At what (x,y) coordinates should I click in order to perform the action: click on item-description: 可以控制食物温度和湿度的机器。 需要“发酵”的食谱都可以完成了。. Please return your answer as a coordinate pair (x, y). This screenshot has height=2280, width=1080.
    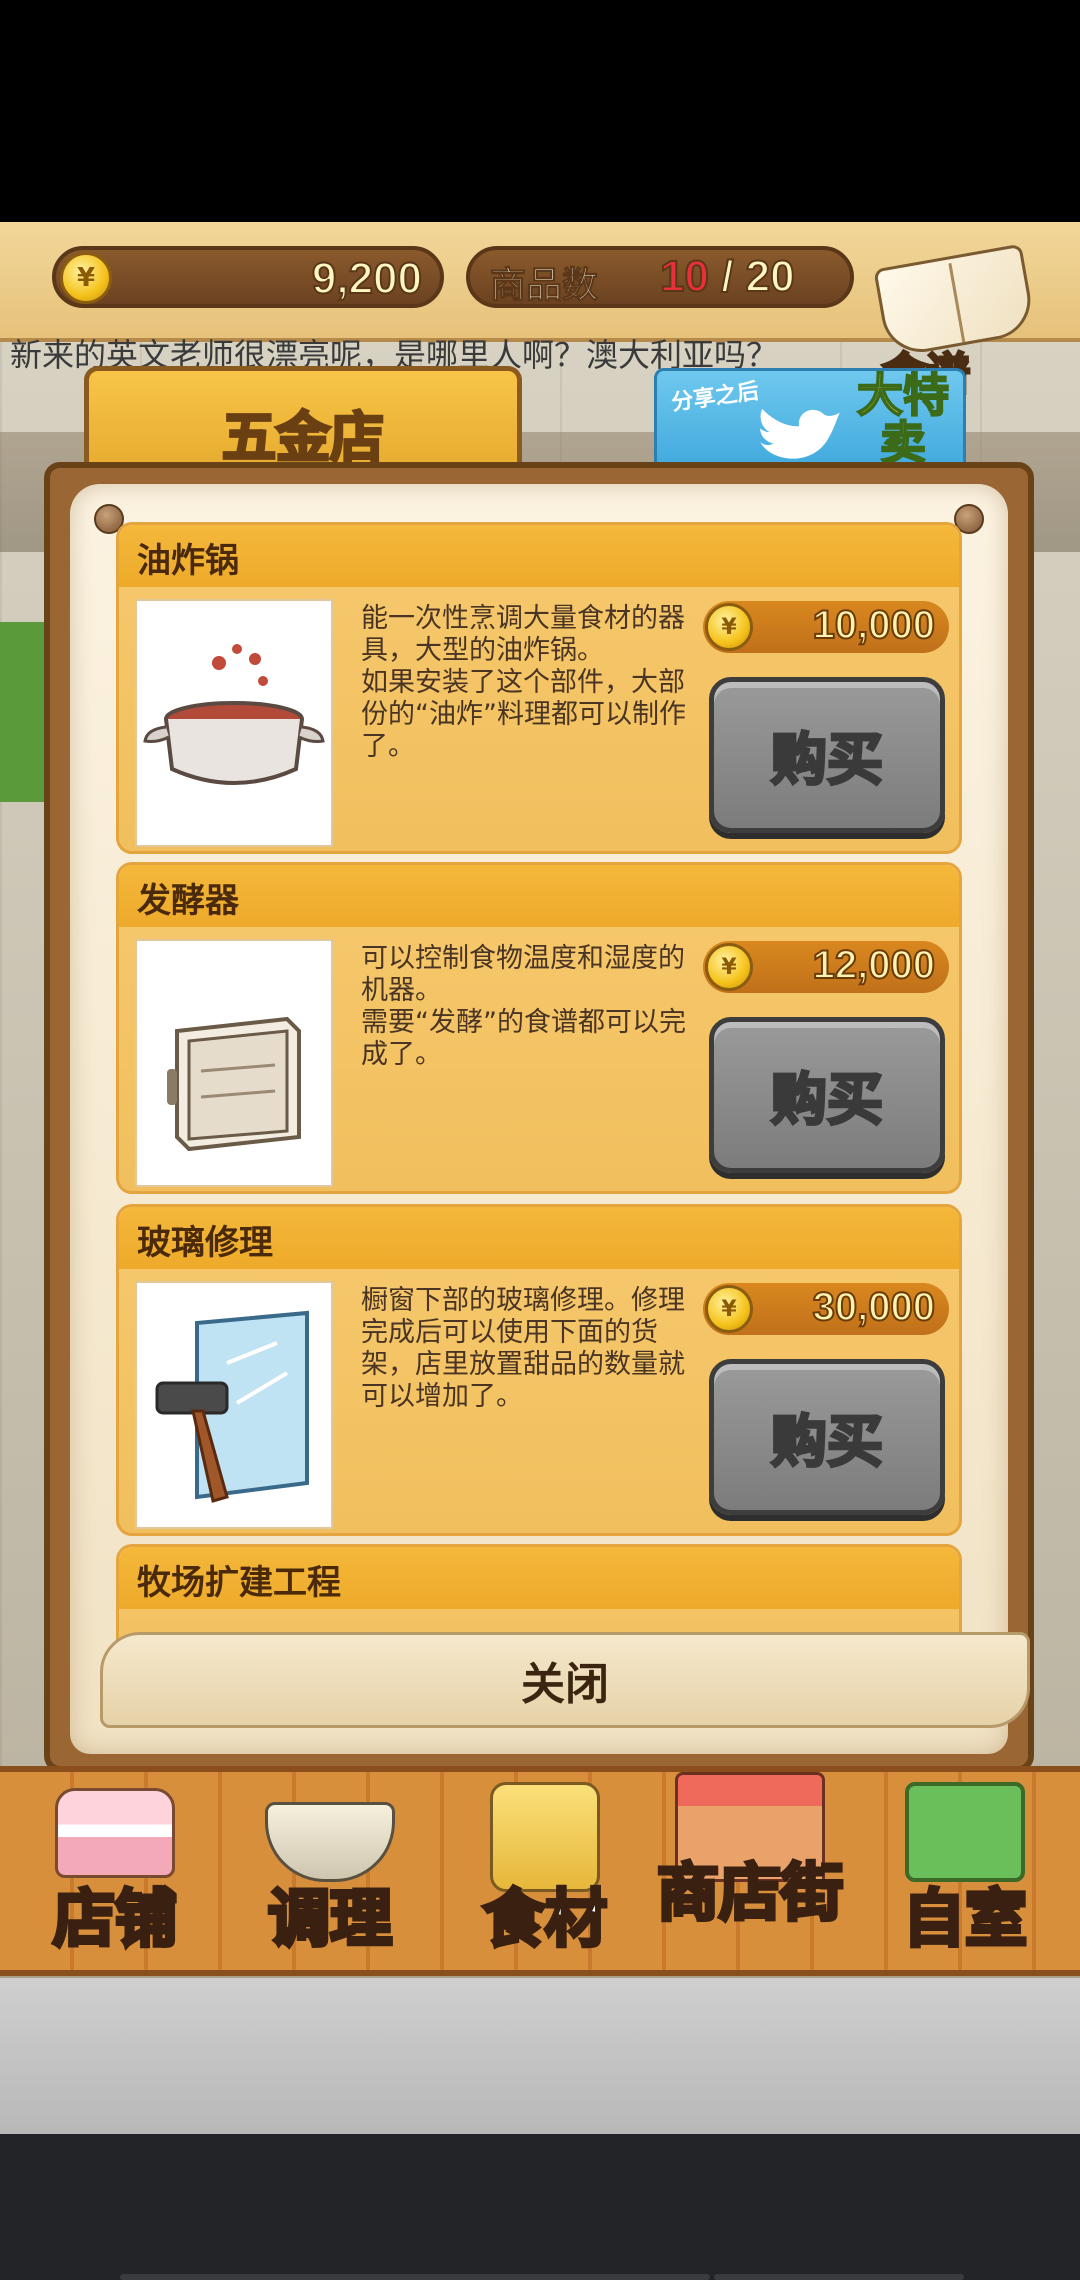
    Looking at the image, I should click on (523, 1006).